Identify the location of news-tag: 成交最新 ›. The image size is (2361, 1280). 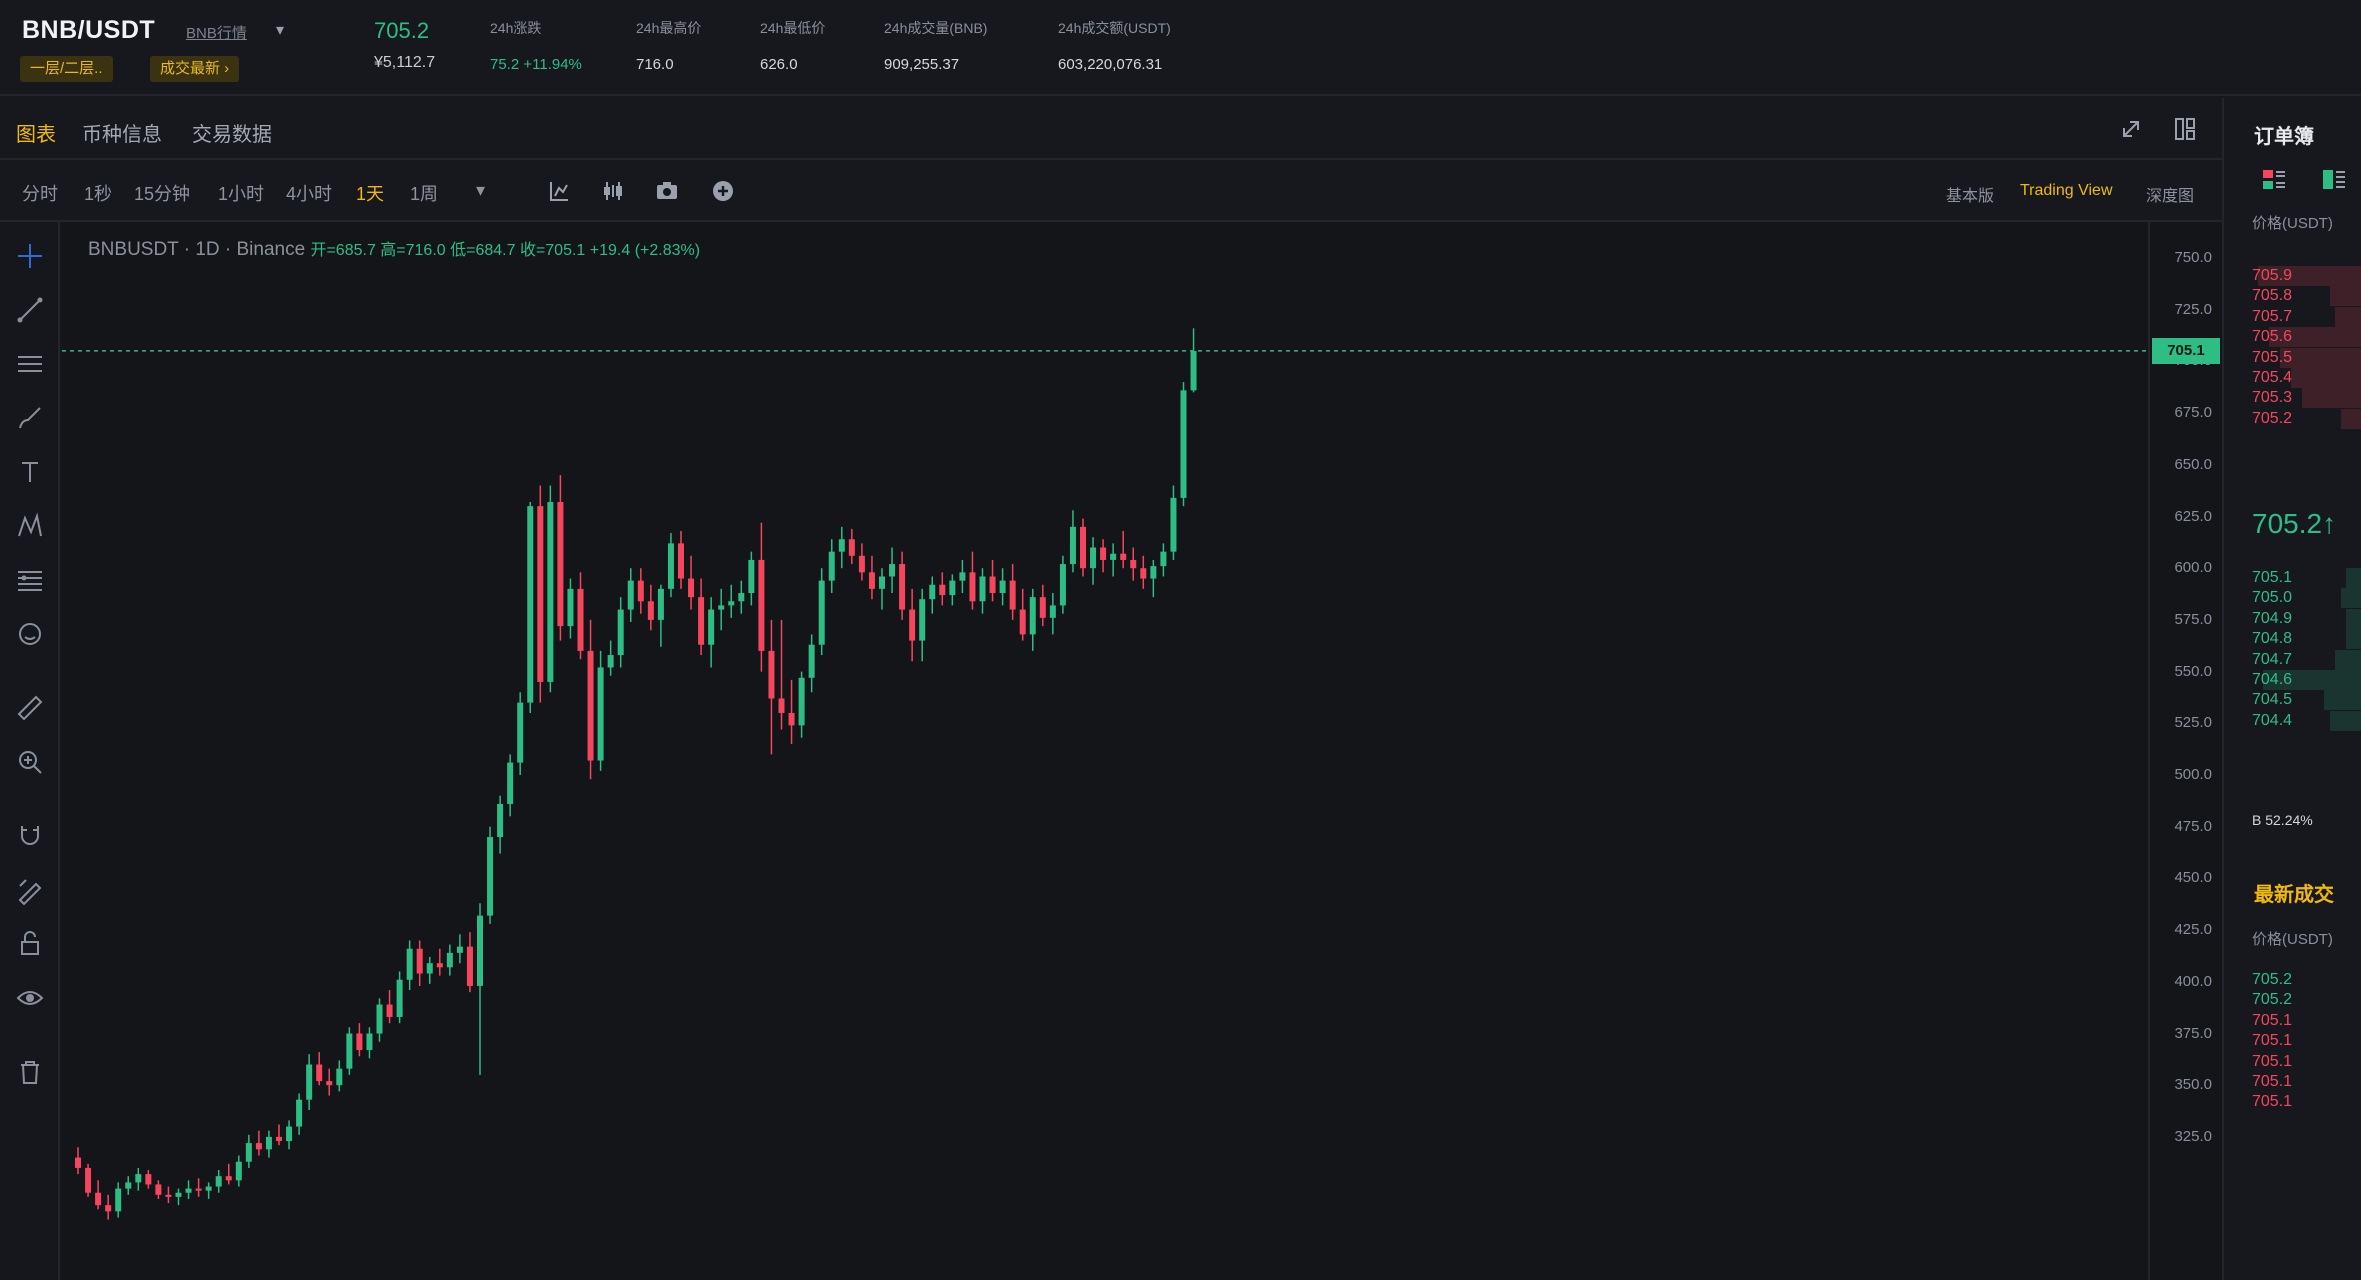
(195, 69).